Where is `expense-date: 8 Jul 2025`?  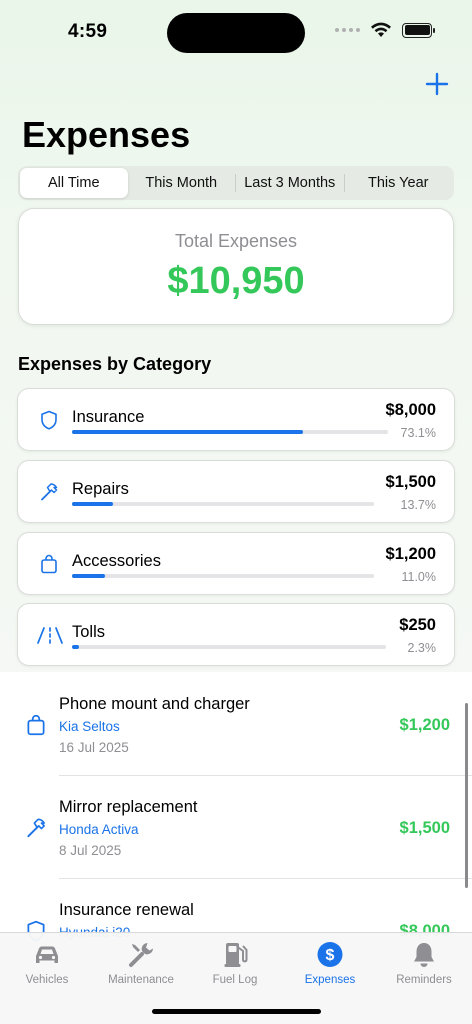
expense-date: 8 Jul 2025 is located at coordinates (90, 850).